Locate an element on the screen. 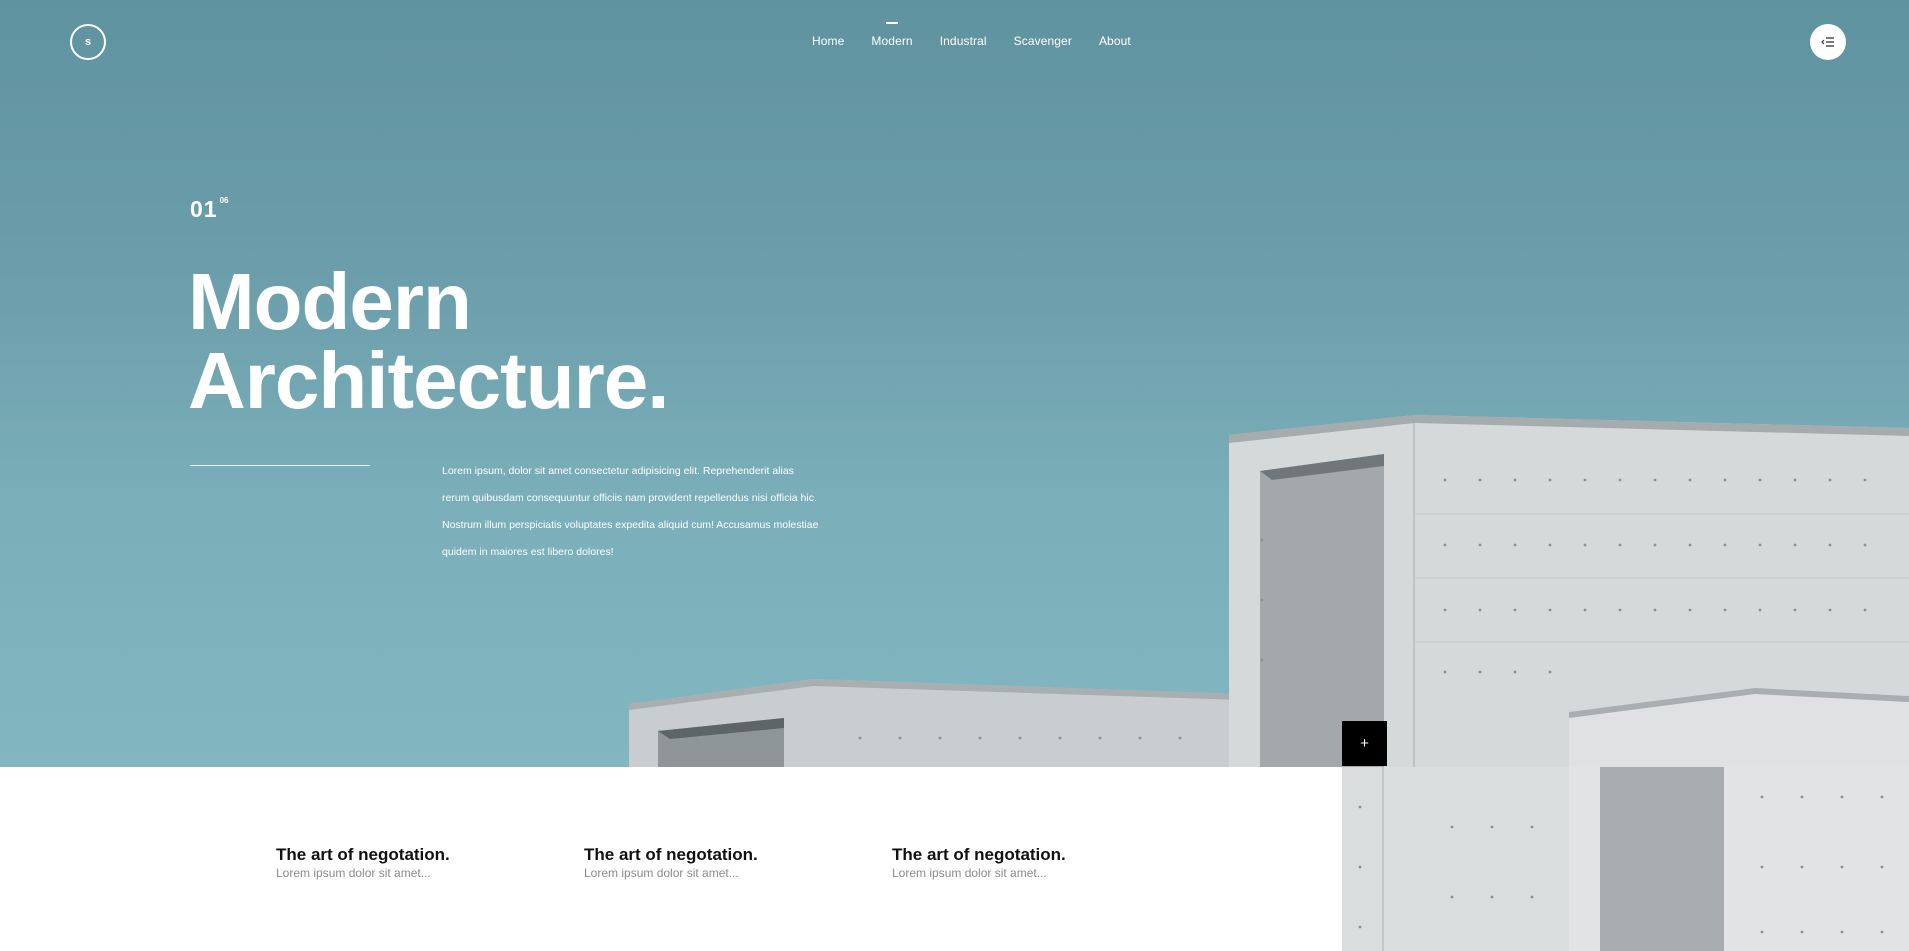 This screenshot has width=1909, height=951. hero-title: Modern Architecture. is located at coordinates (428, 341).